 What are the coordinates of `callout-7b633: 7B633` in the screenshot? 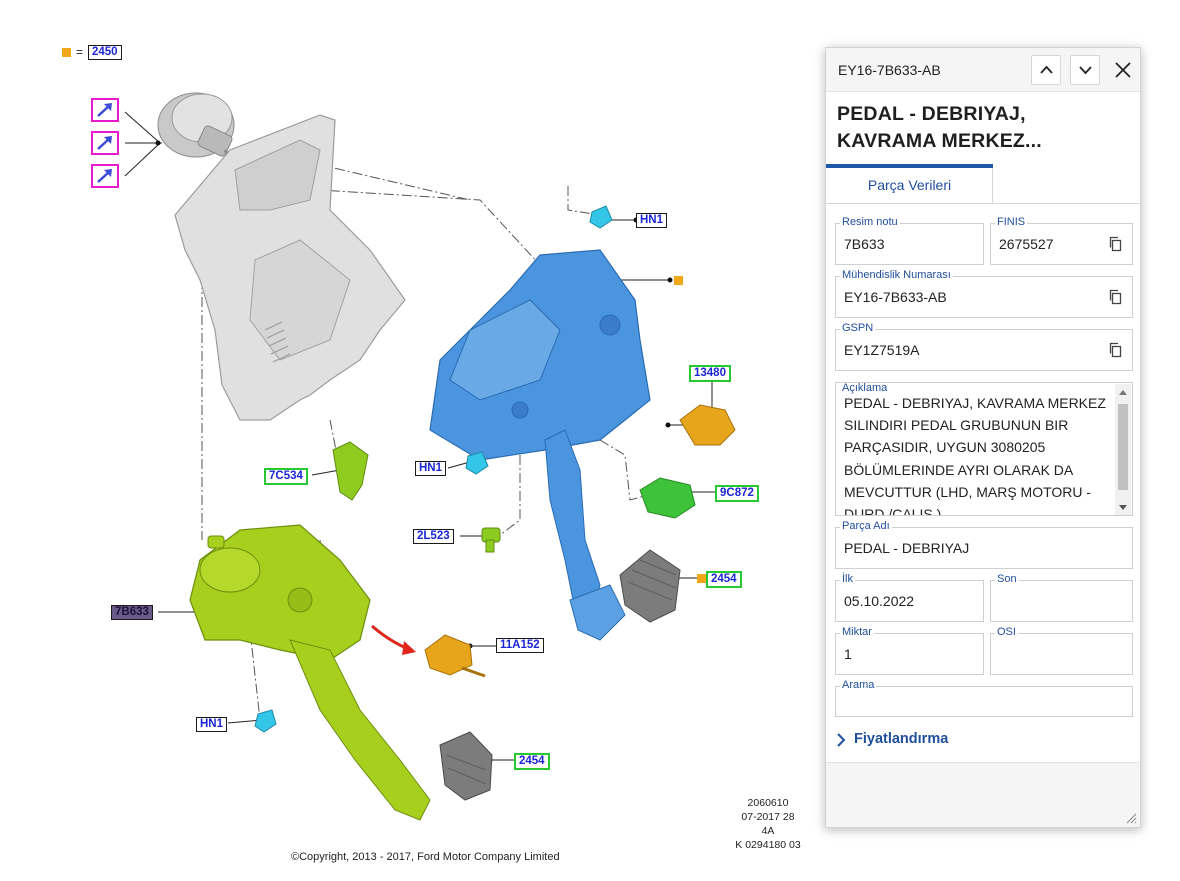 It's located at (132, 612).